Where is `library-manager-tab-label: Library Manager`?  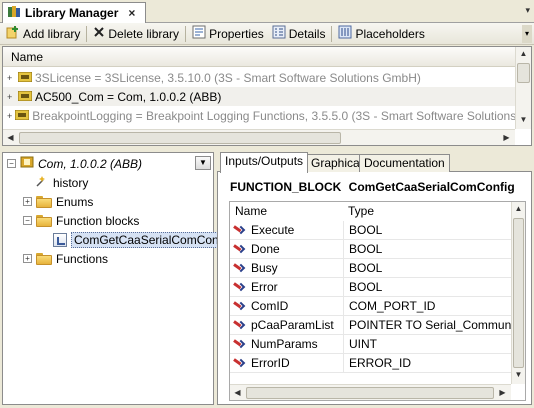 library-manager-tab-label: Library Manager is located at coordinates (72, 13).